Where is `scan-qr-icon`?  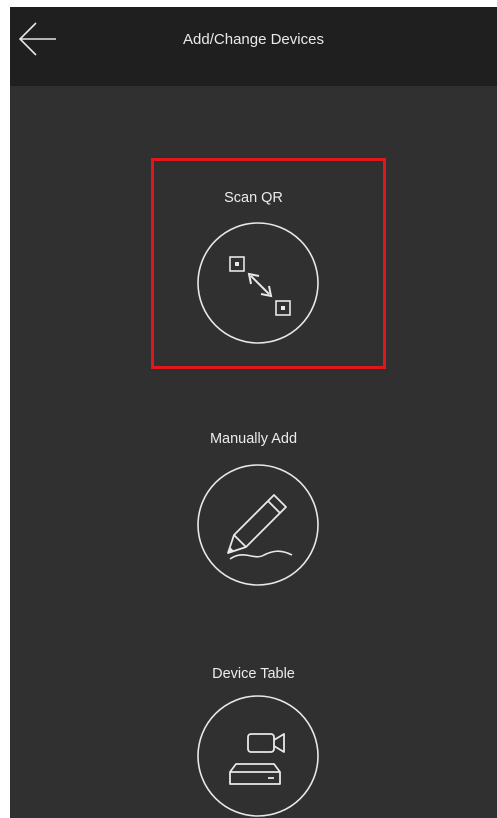 scan-qr-icon is located at coordinates (258, 283).